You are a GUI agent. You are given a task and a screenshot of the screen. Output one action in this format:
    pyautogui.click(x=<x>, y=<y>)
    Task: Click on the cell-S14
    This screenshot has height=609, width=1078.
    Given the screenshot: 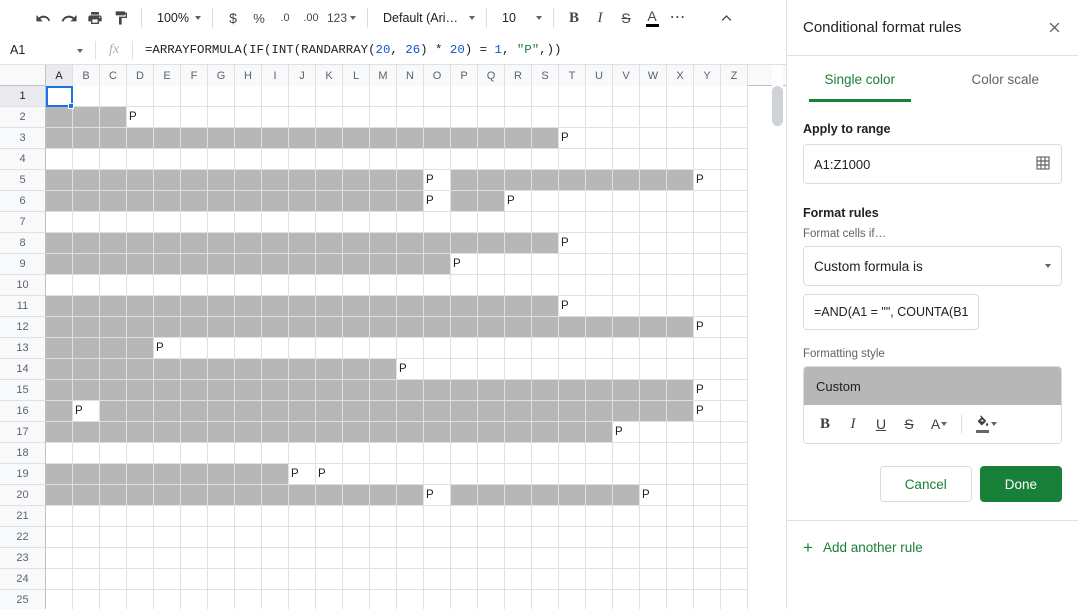 What is the action you would take?
    pyautogui.click(x=545, y=369)
    